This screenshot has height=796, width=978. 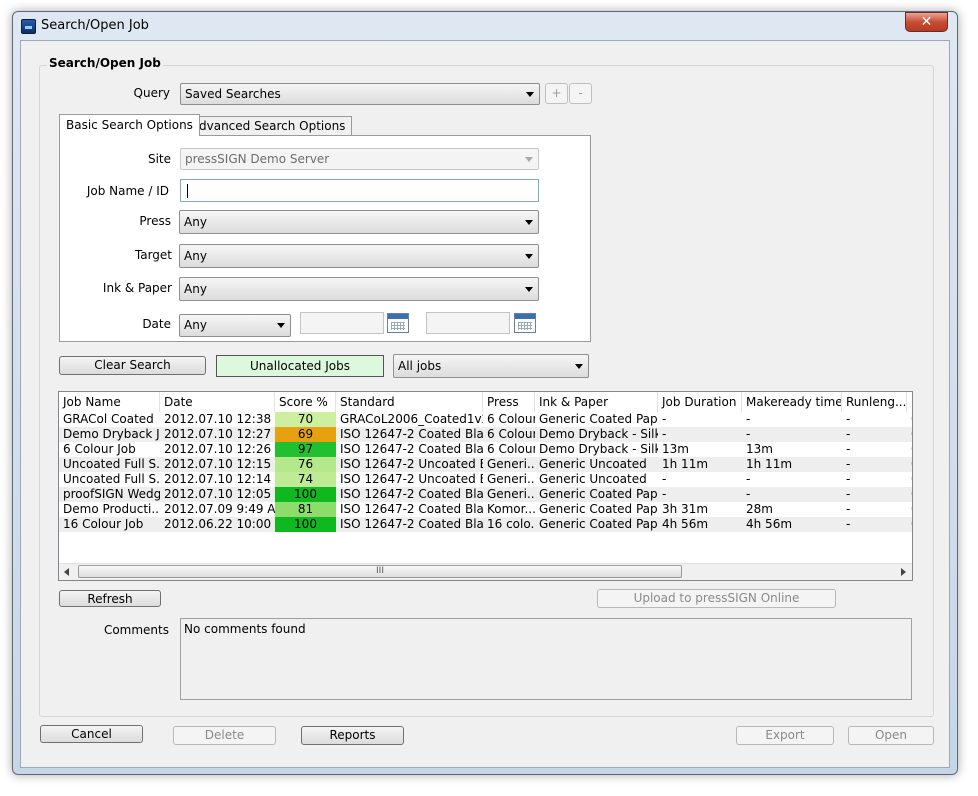 What do you see at coordinates (909, 402) in the screenshot?
I see `column-header: (` at bounding box center [909, 402].